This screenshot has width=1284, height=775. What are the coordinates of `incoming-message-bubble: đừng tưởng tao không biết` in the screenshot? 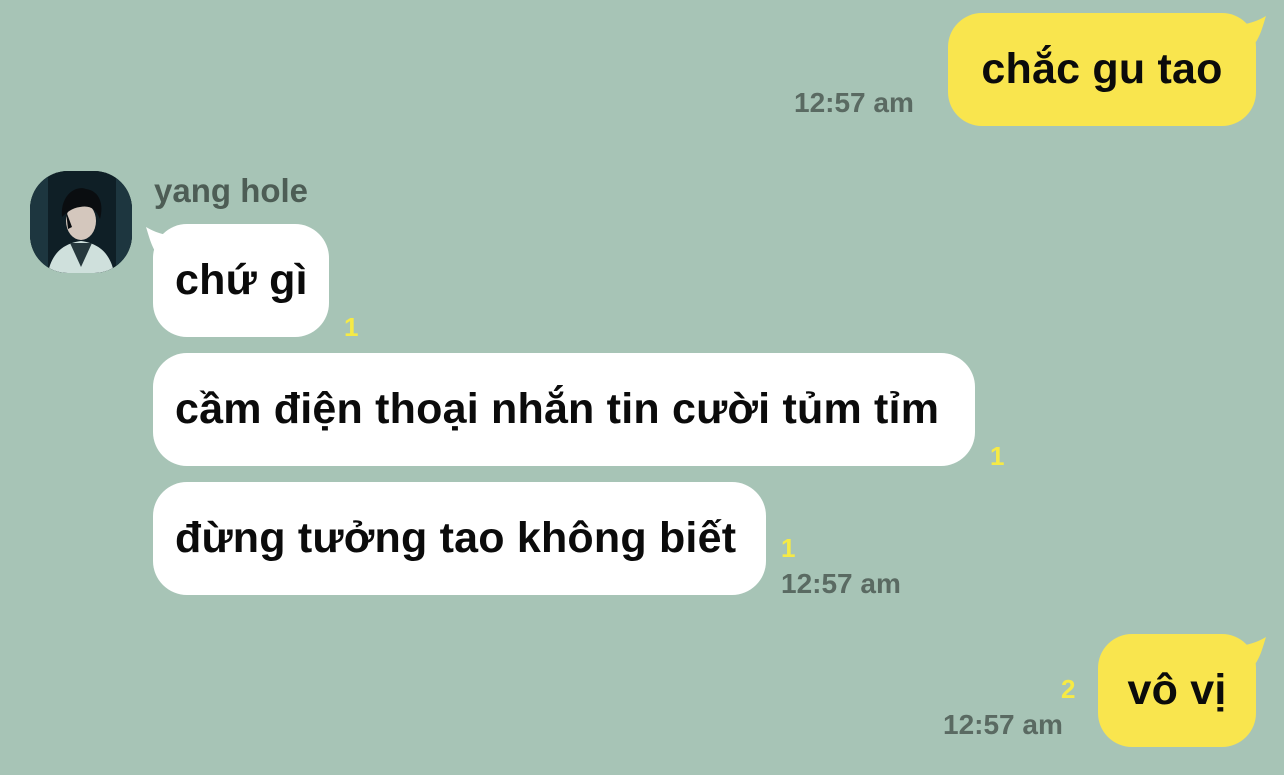 It's located at (459, 538).